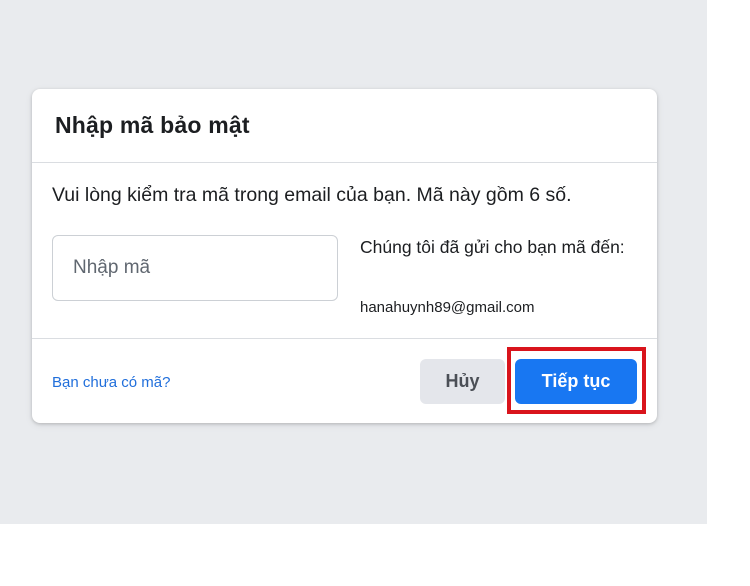 The image size is (750, 586). Describe the element at coordinates (195, 268) in the screenshot. I see `security-code-input` at that location.